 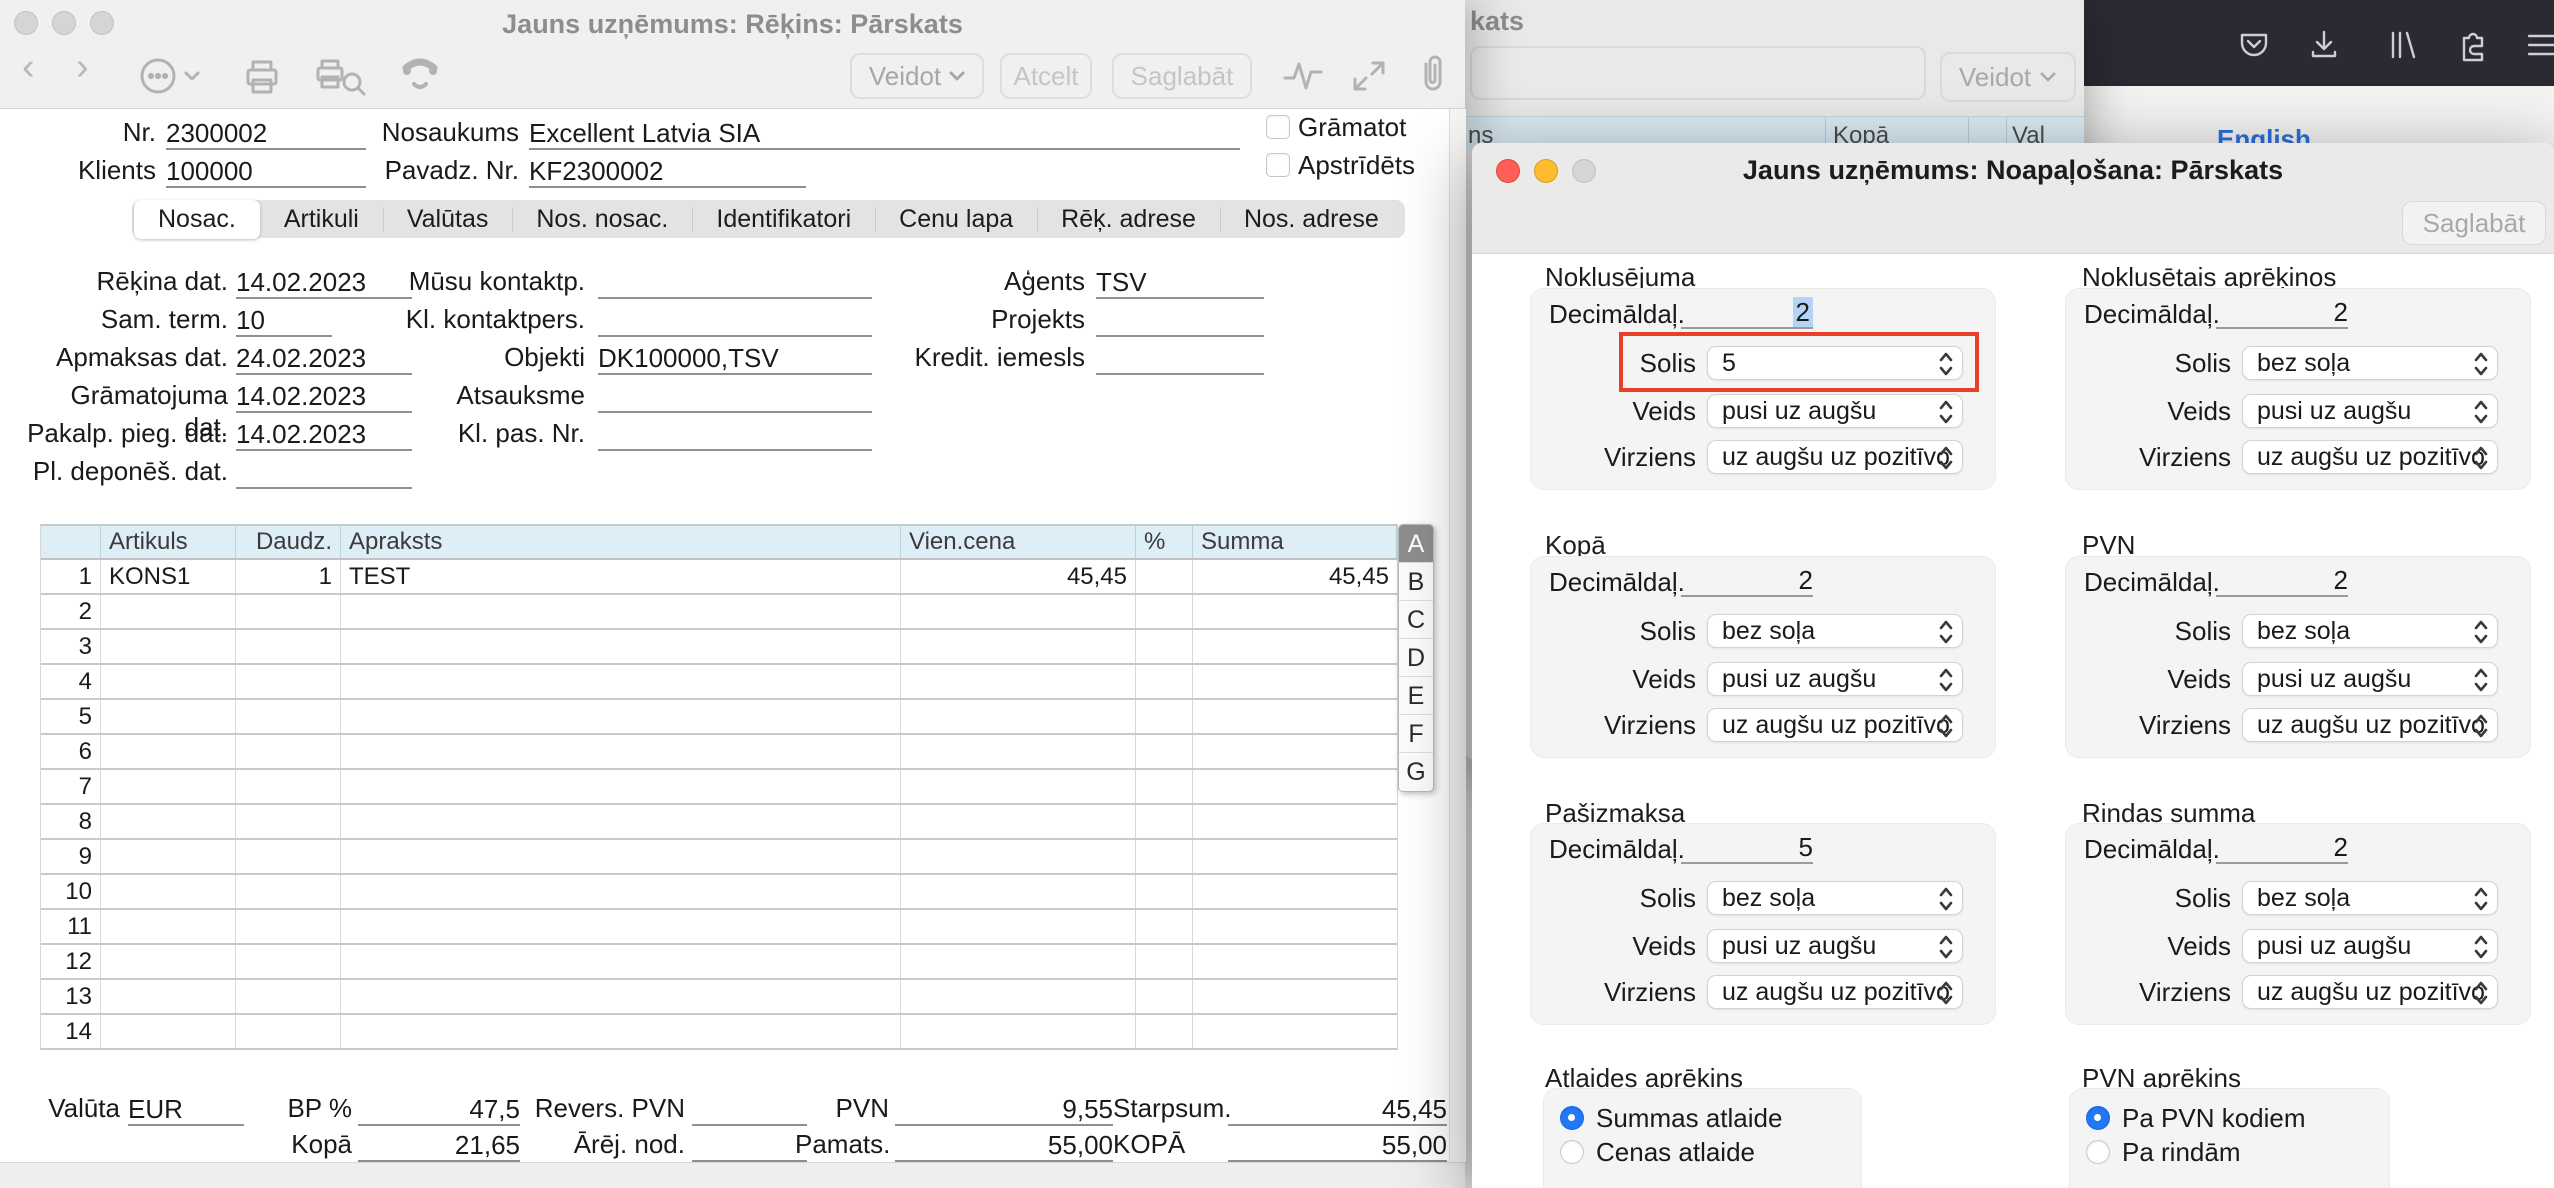 What do you see at coordinates (168, 576) in the screenshot?
I see `table-cell: KONS1` at bounding box center [168, 576].